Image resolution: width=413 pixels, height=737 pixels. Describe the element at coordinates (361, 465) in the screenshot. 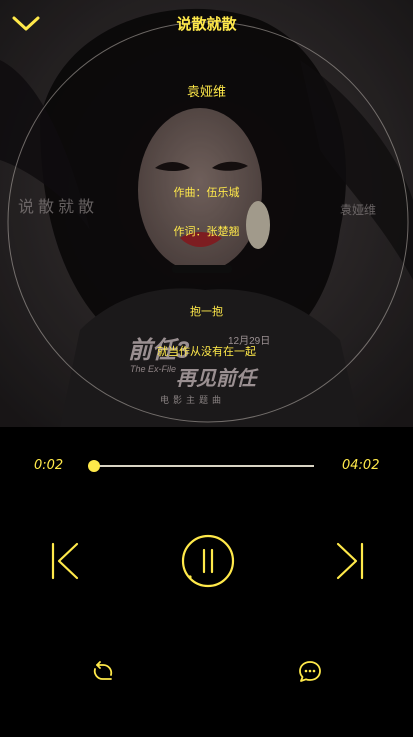

I see `total-time: 04:02` at that location.